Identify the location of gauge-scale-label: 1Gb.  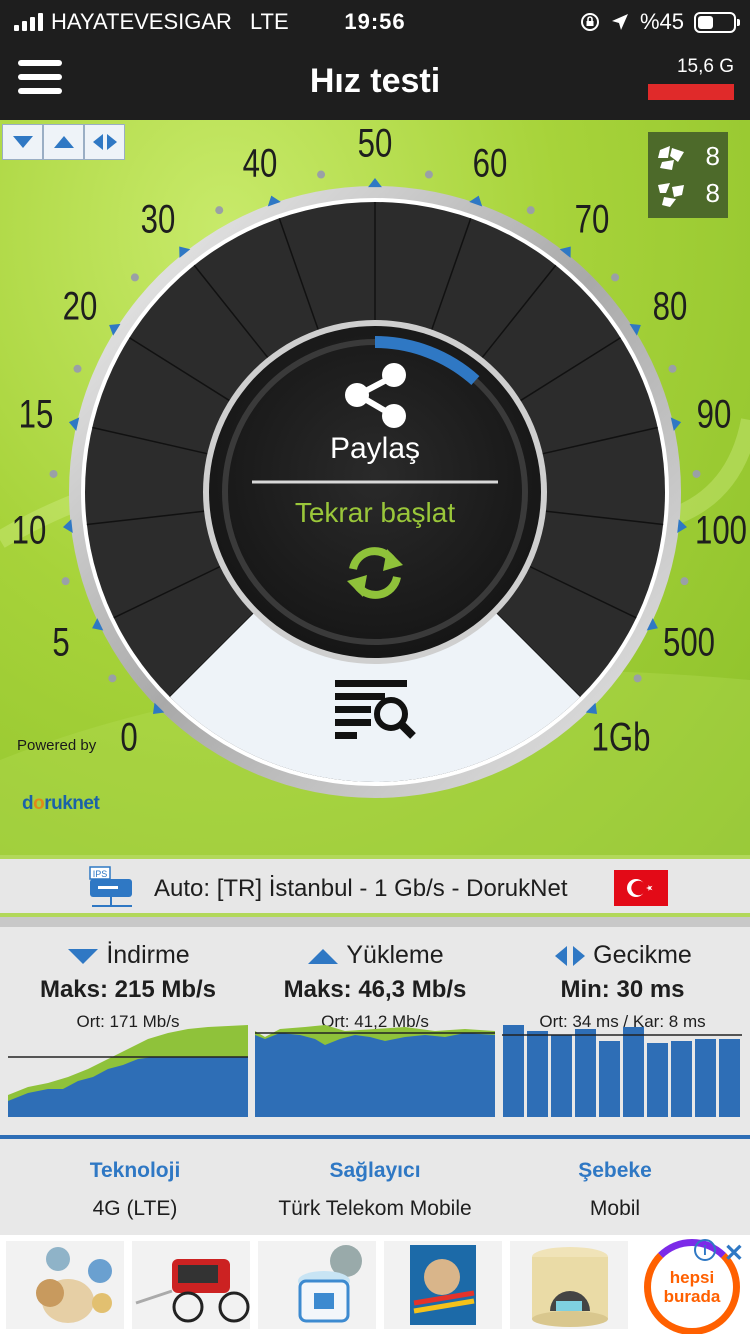
(621, 737).